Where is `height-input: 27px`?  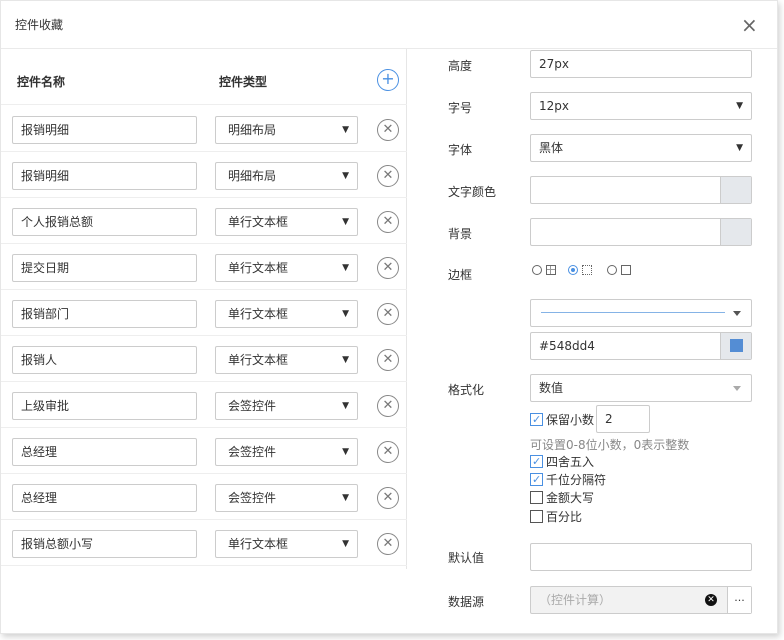
height-input: 27px is located at coordinates (641, 64).